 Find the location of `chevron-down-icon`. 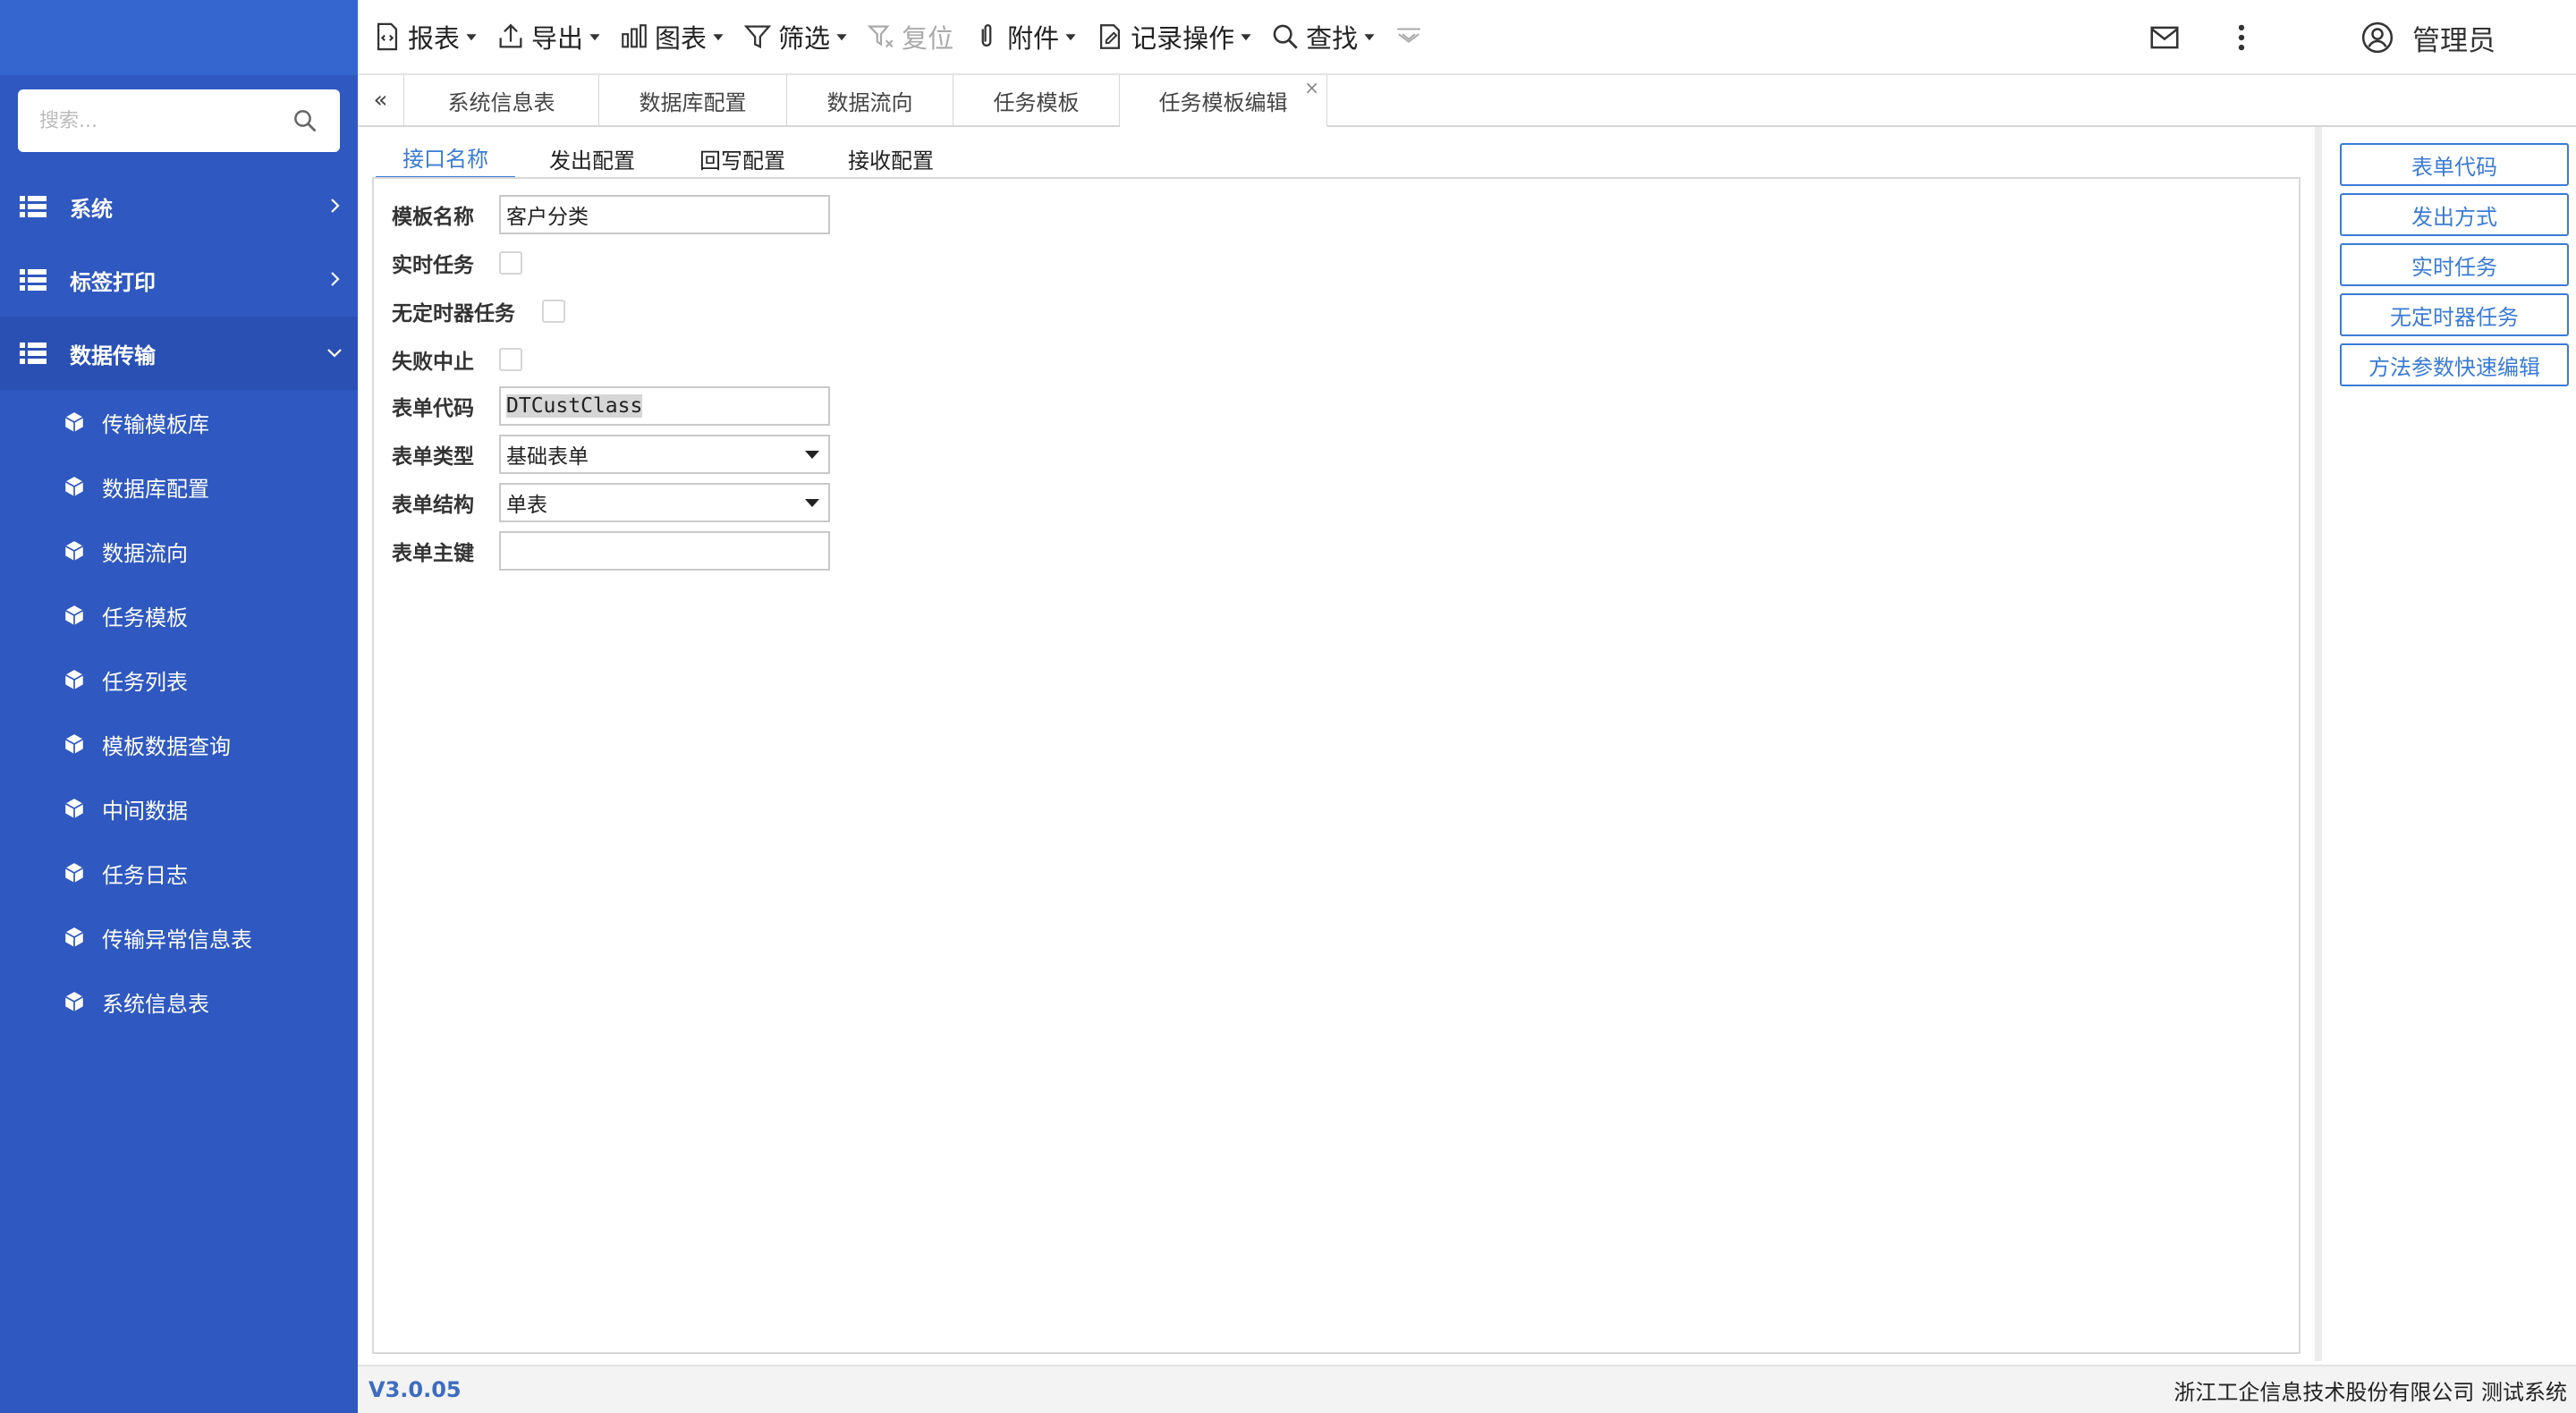

chevron-down-icon is located at coordinates (334, 353).